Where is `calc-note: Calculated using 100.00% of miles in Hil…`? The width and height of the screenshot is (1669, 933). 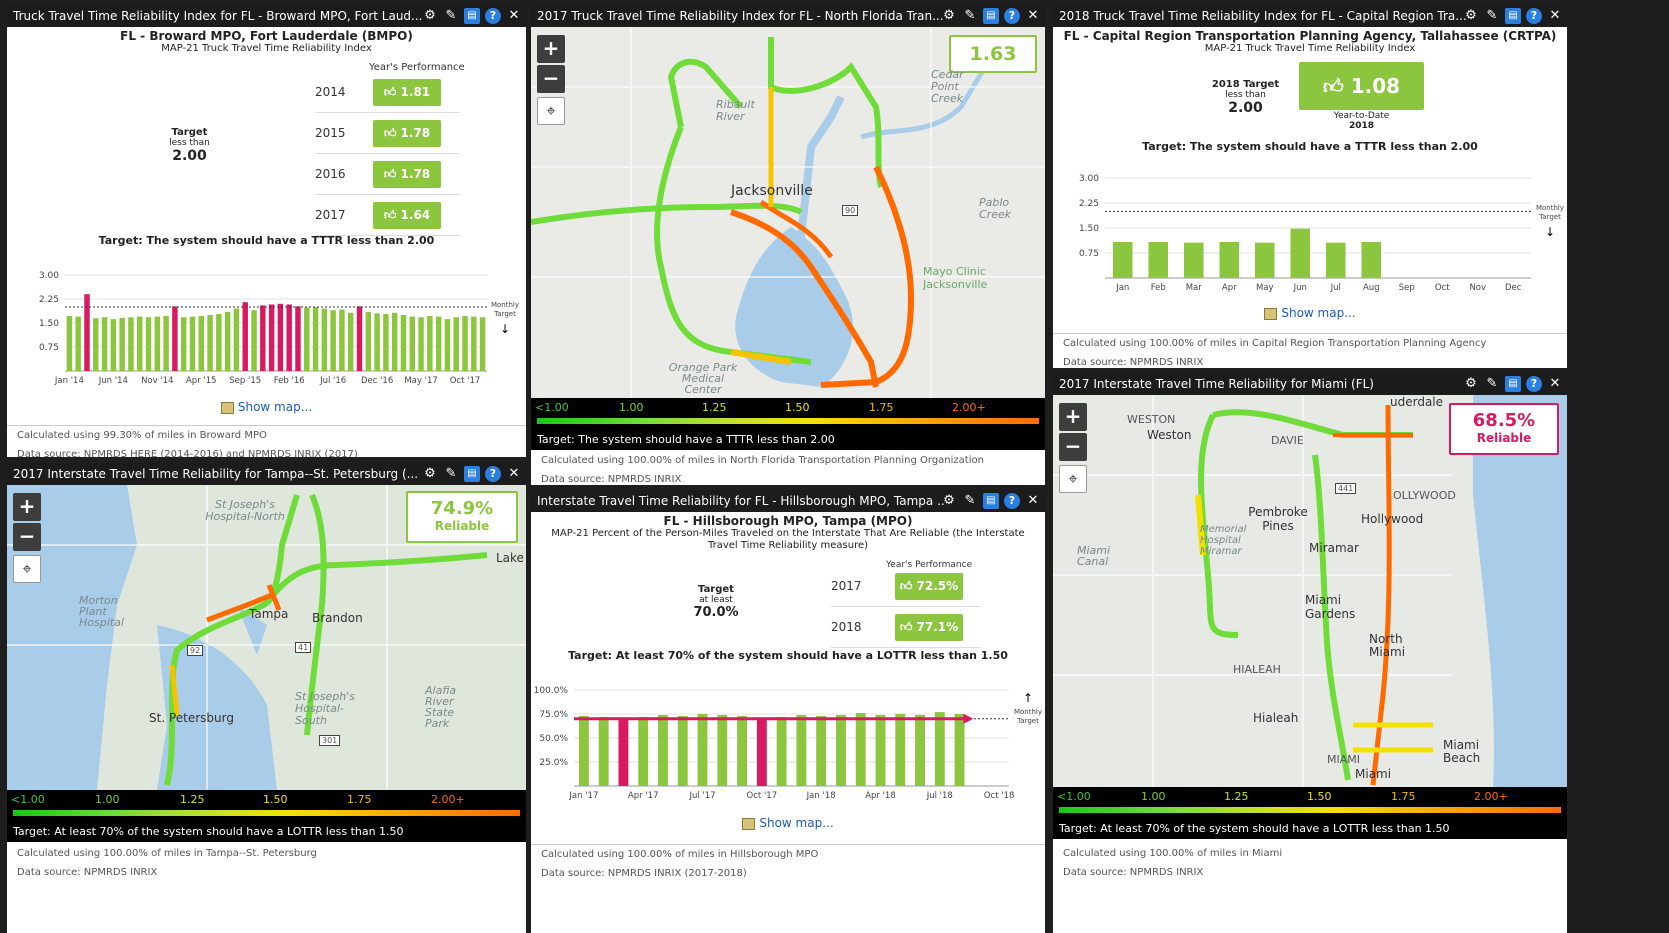 calc-note: Calculated using 100.00% of miles in Hil… is located at coordinates (680, 854).